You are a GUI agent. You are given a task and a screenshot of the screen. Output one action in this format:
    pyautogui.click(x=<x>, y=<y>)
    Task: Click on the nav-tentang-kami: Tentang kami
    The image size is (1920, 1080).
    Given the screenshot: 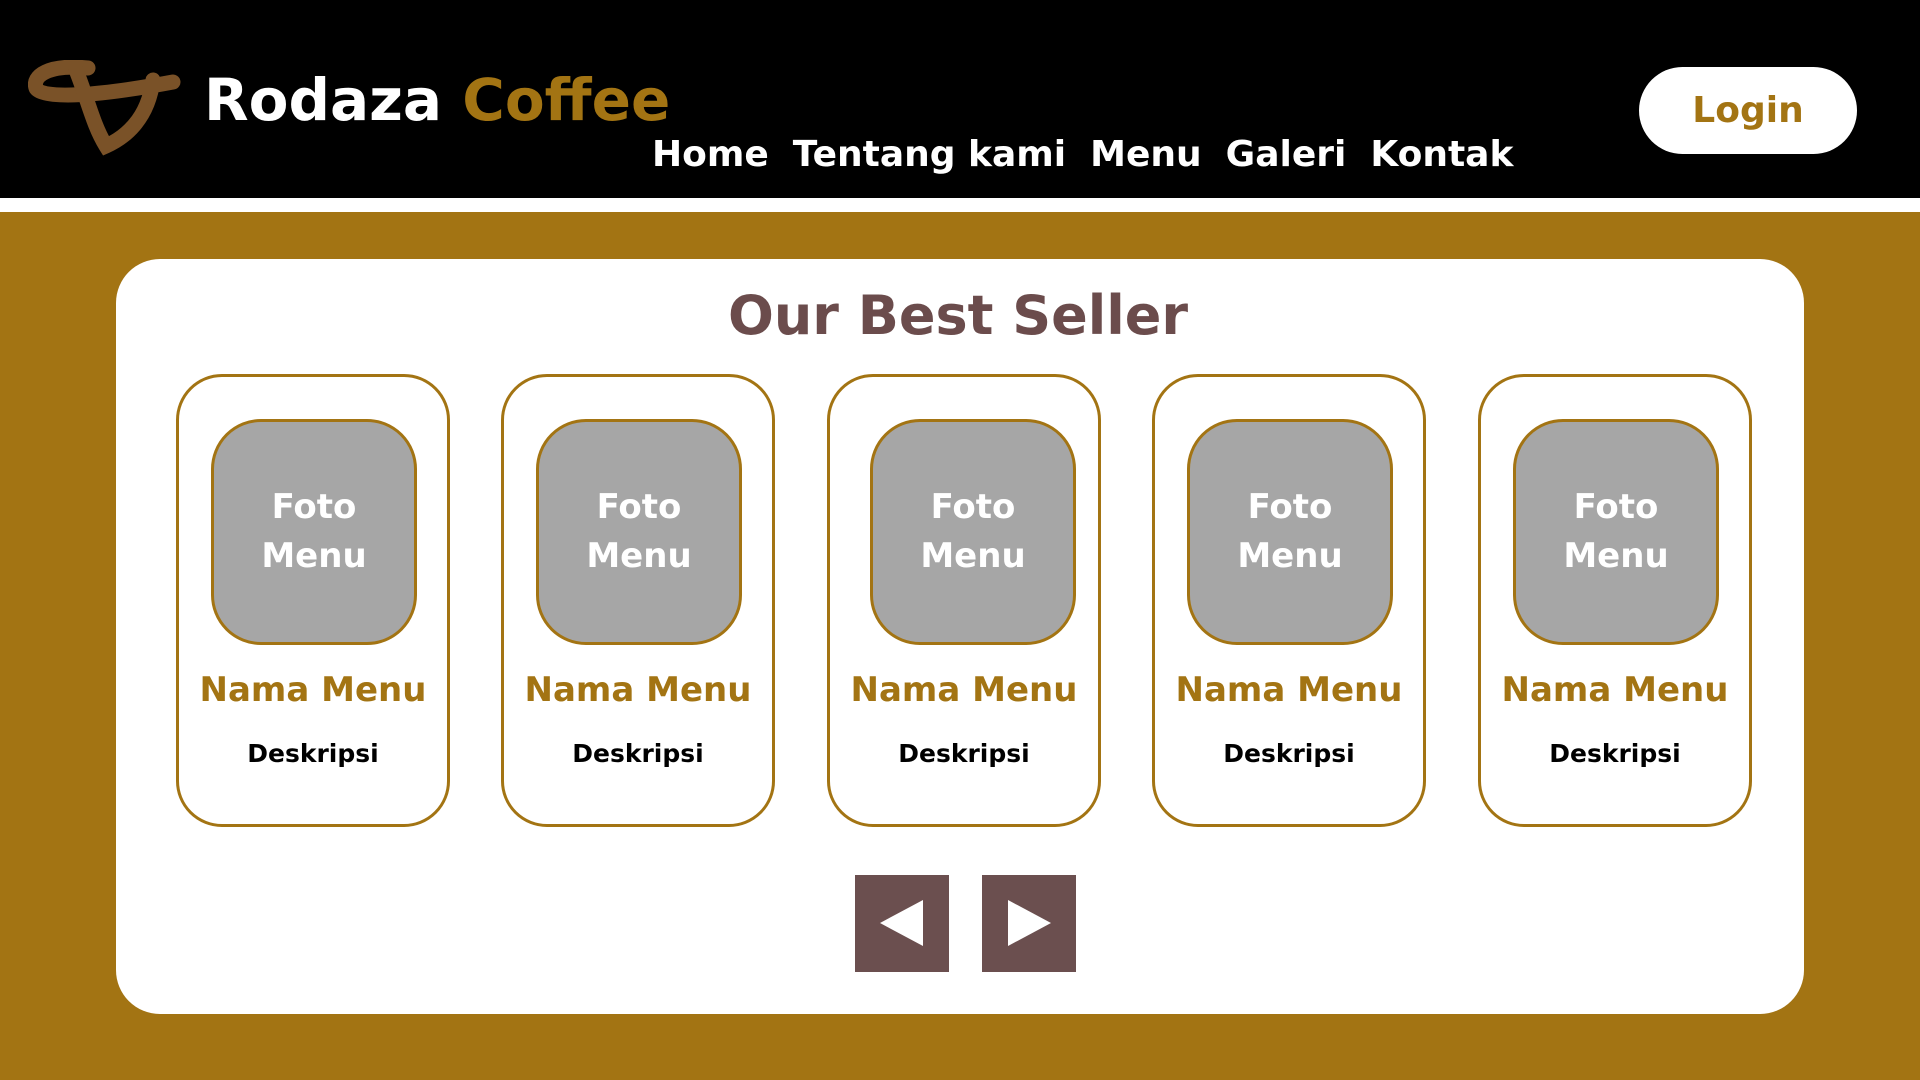 What is the action you would take?
    pyautogui.click(x=929, y=155)
    